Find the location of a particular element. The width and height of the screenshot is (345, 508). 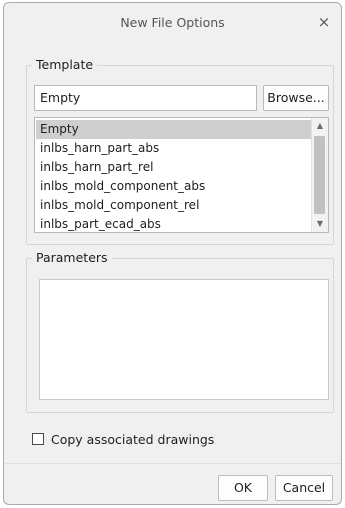

title-bar: New File Options × is located at coordinates (172, 22).